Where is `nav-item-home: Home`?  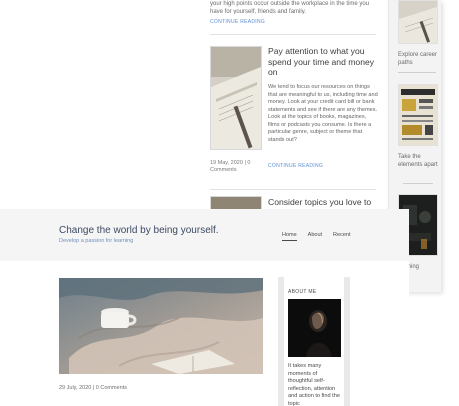 nav-item-home: Home is located at coordinates (289, 236).